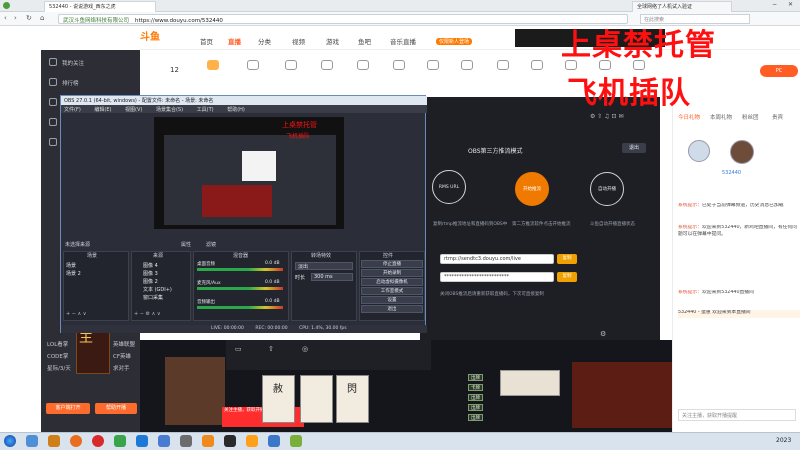  What do you see at coordinates (157, 289) in the screenshot?
I see `source-item: 文本 (GDI+)` at bounding box center [157, 289].